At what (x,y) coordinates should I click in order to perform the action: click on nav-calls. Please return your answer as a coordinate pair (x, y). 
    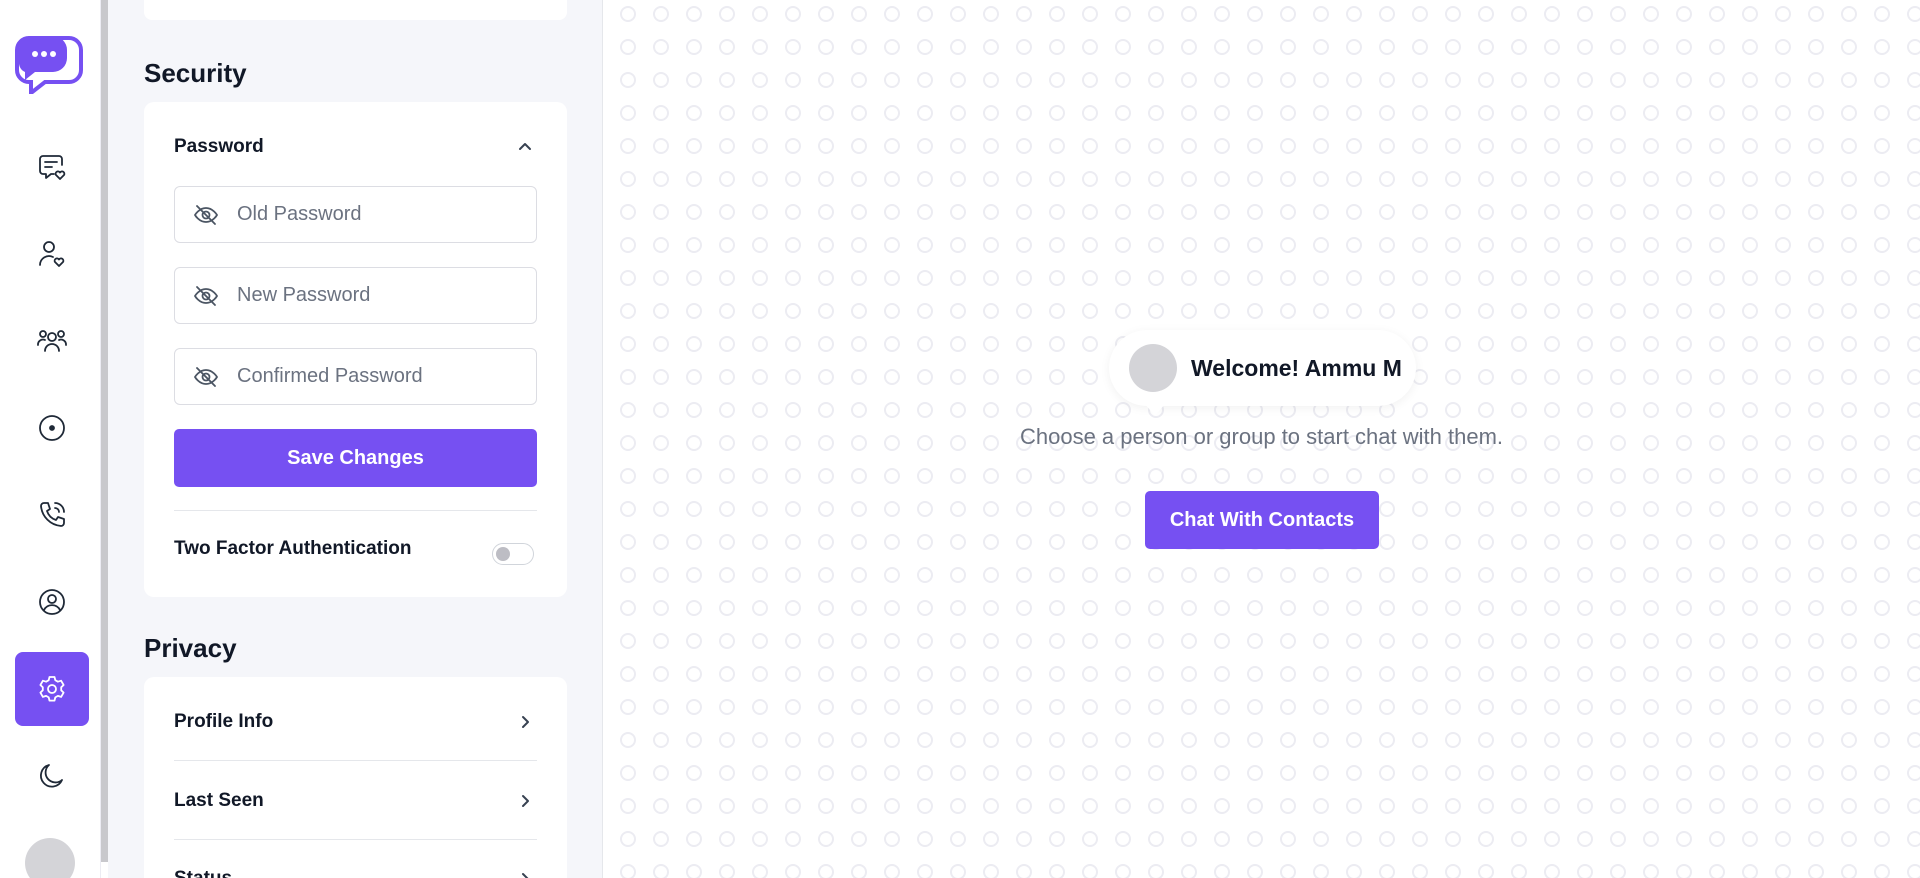
    Looking at the image, I should click on (52, 515).